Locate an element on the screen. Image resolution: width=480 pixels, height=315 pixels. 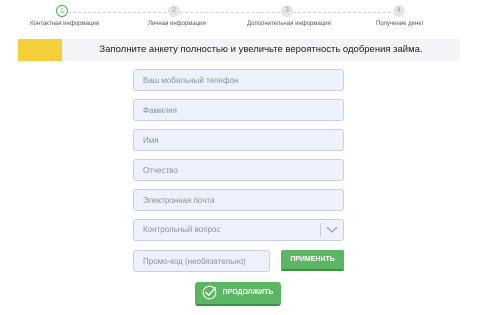
email-input is located at coordinates (238, 200).